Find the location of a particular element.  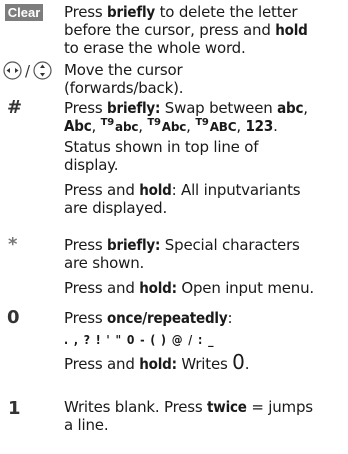

mode-t9ABC: ABC is located at coordinates (223, 127).